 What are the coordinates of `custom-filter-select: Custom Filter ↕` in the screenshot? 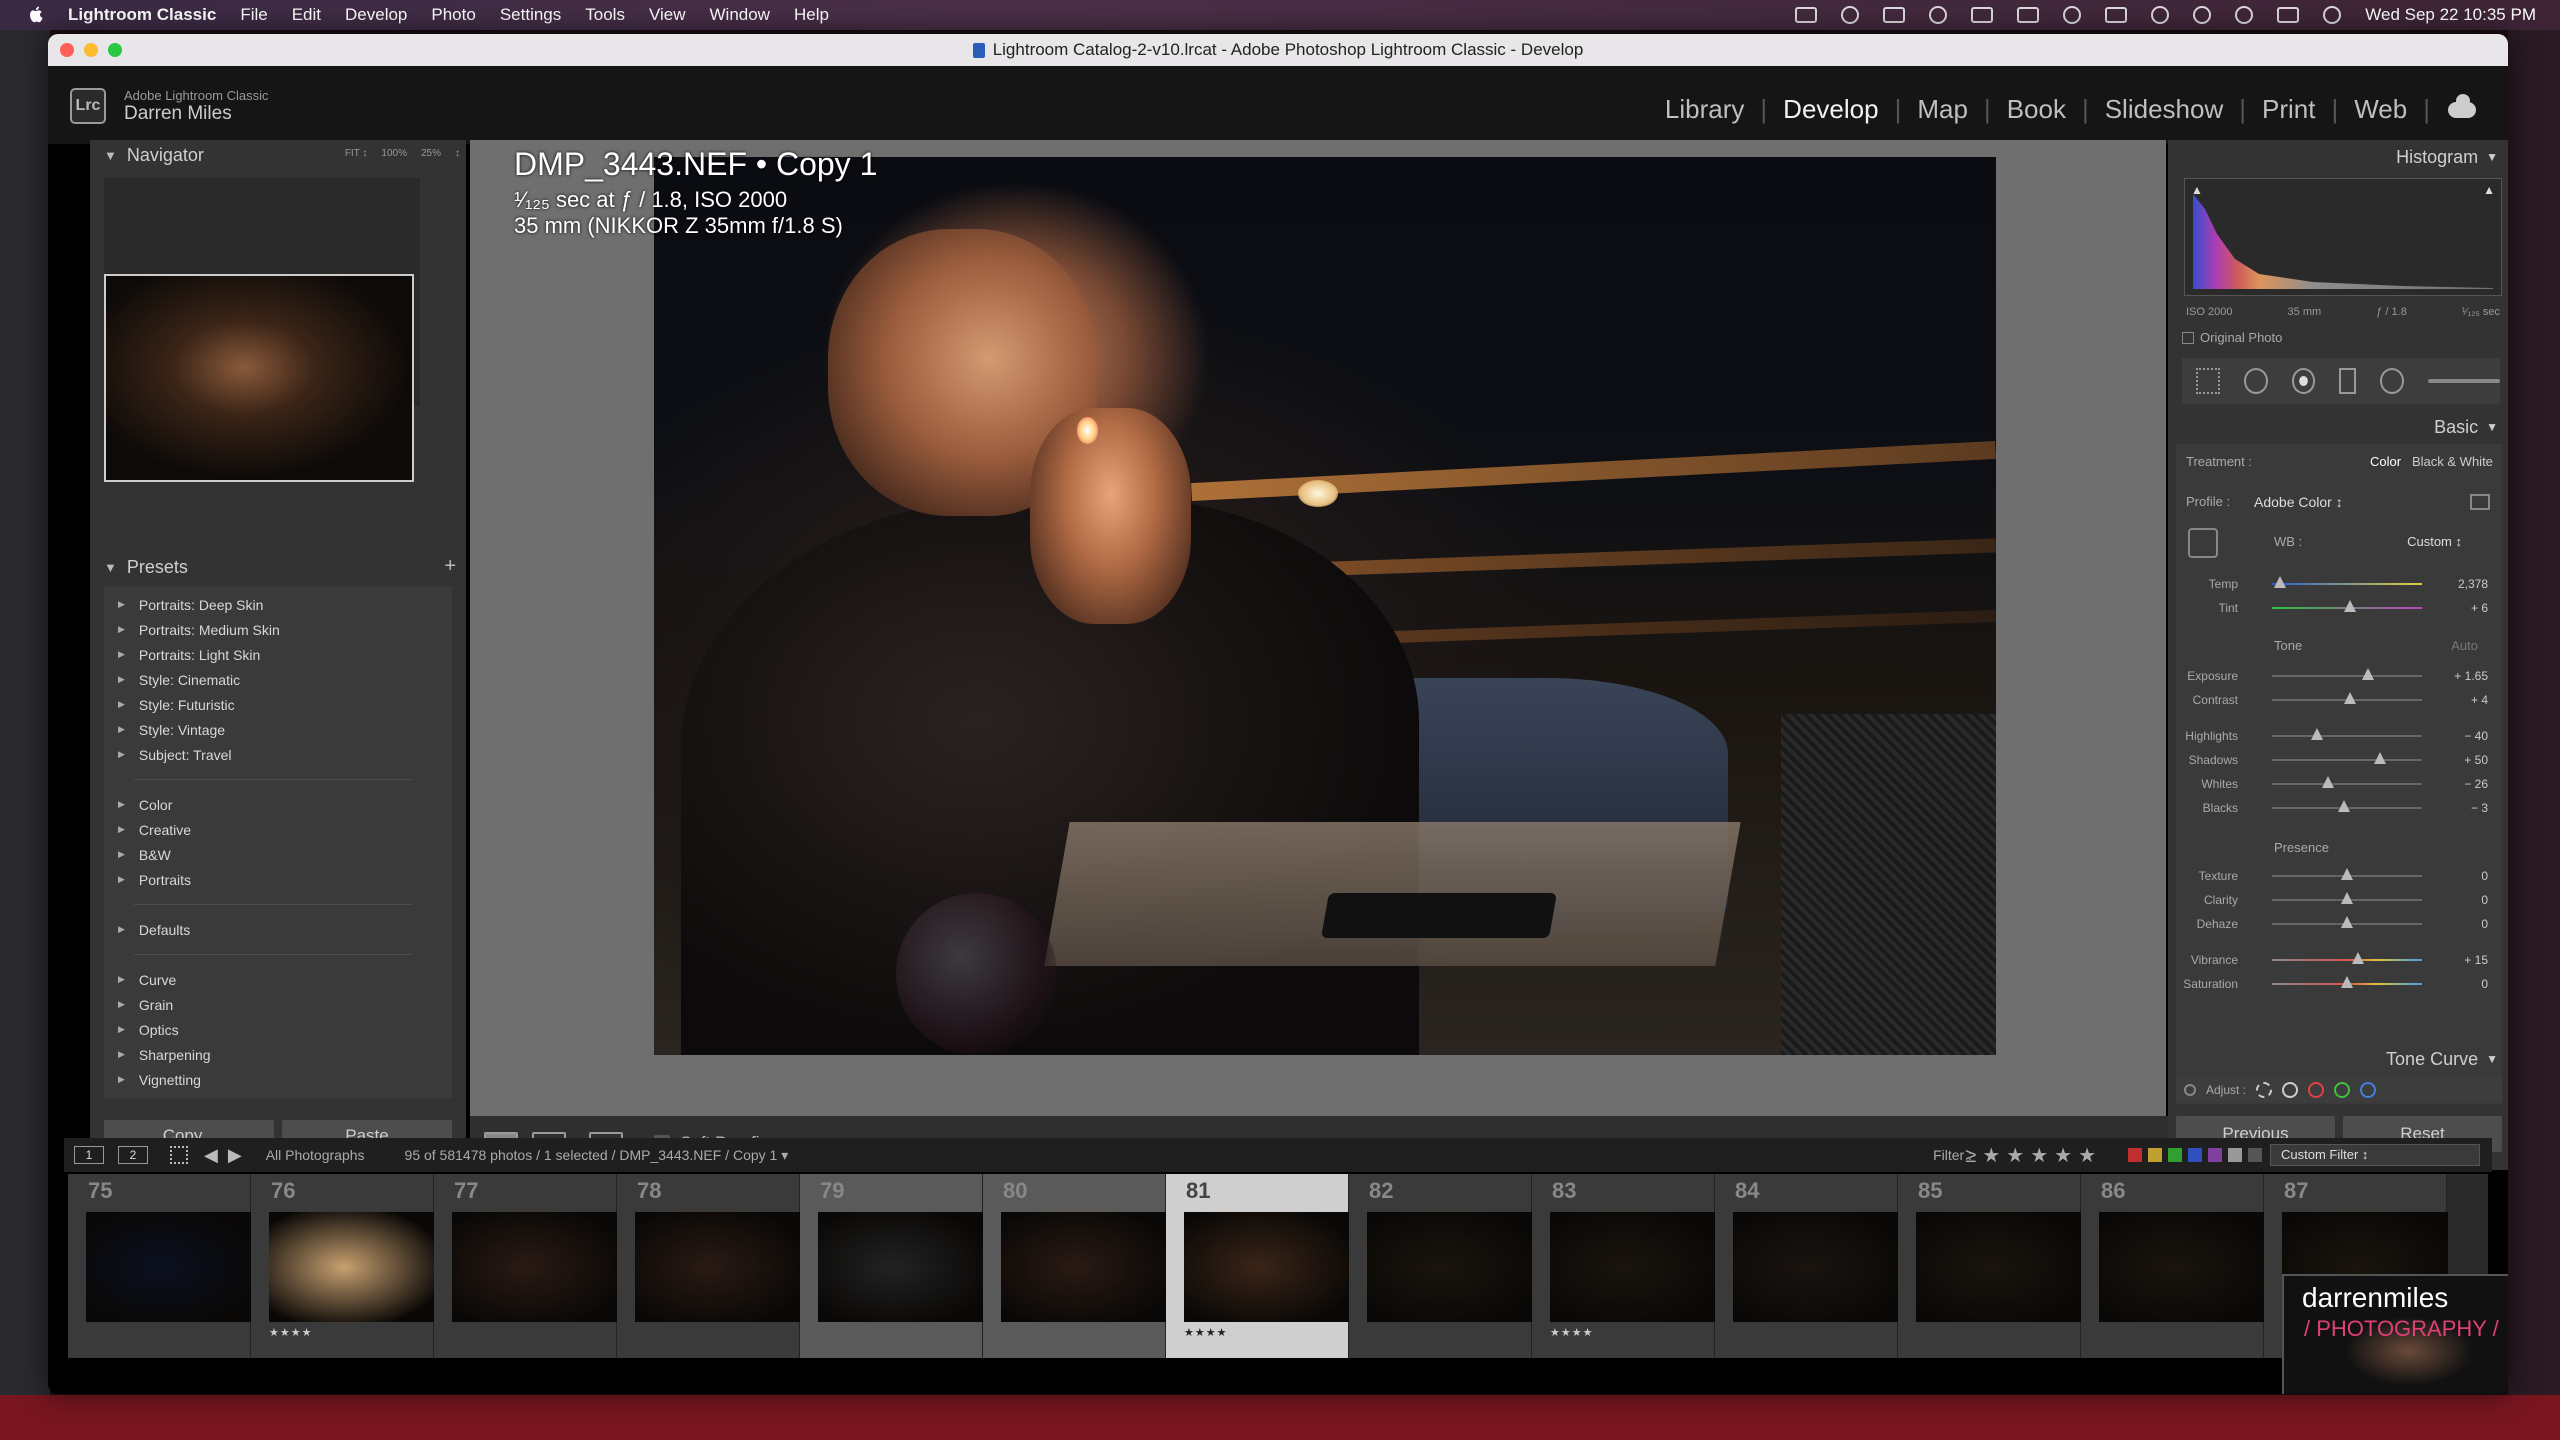 It's located at (2375, 1155).